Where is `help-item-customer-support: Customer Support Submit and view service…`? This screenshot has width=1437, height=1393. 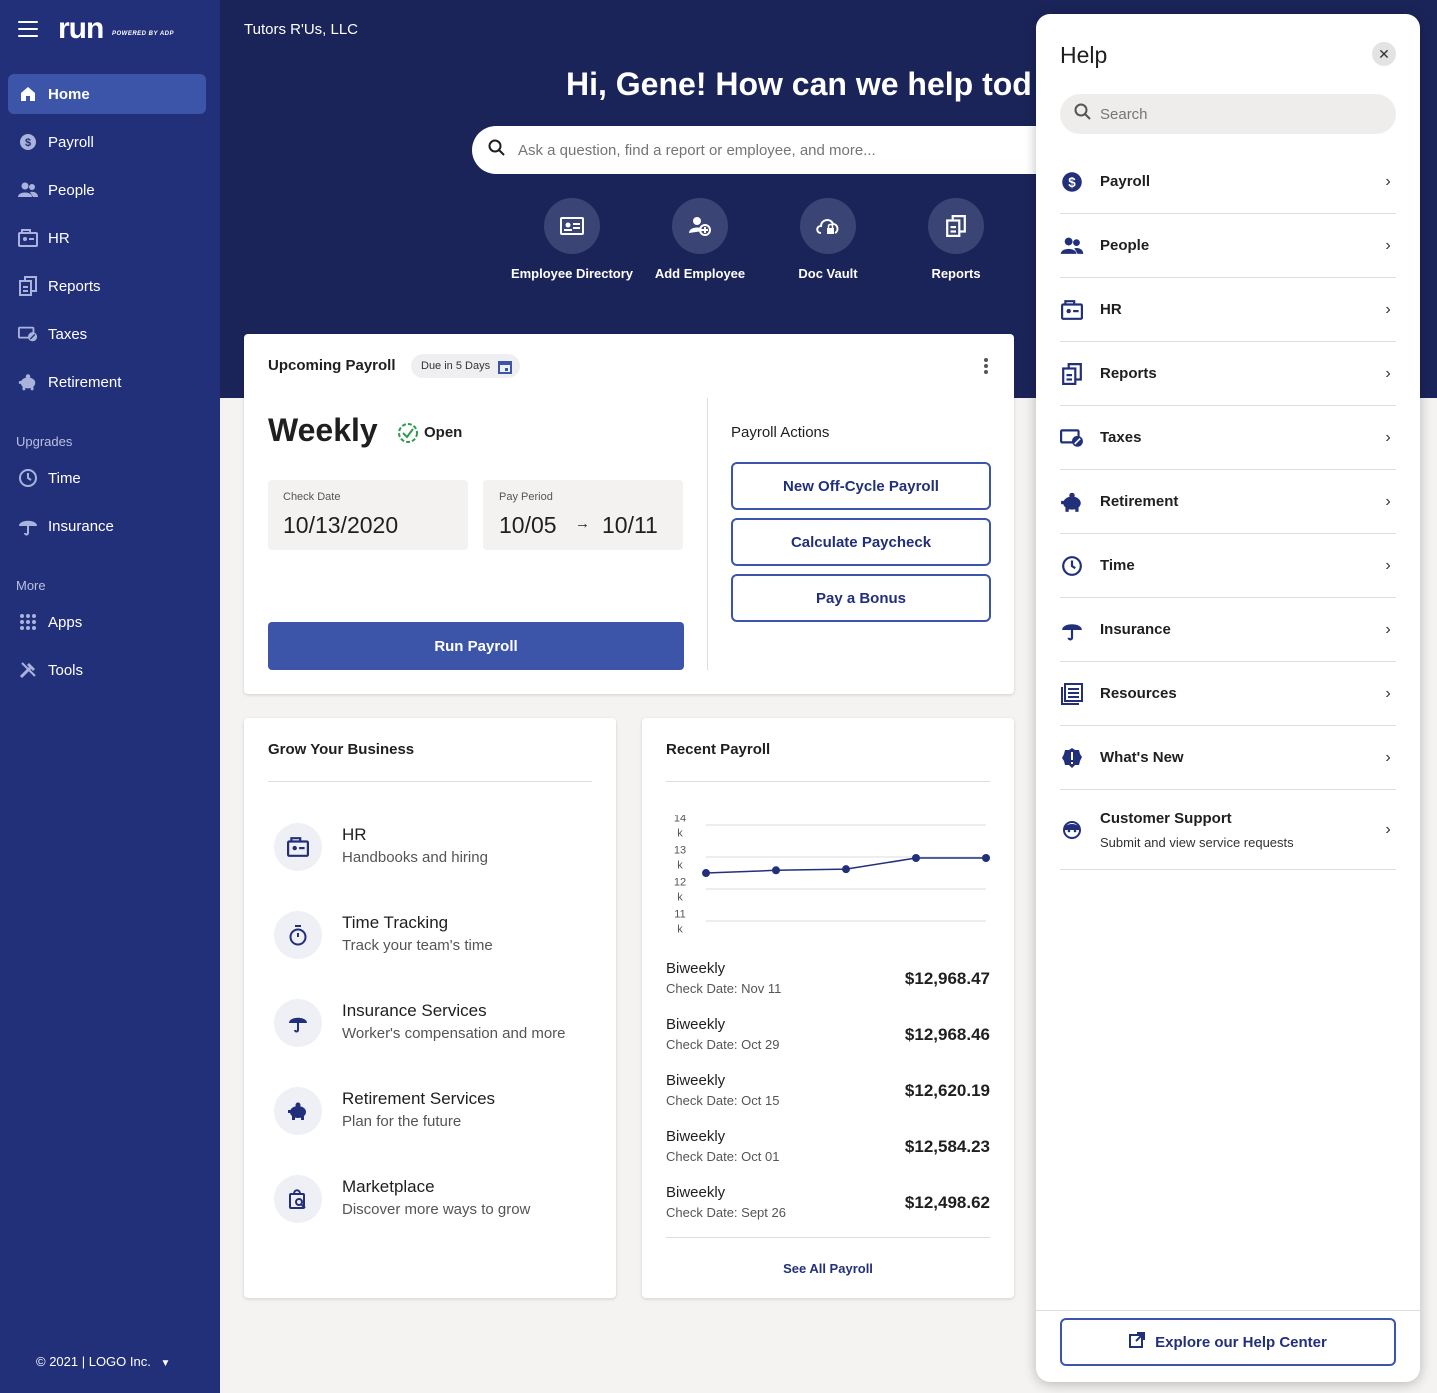 help-item-customer-support: Customer Support Submit and view service… is located at coordinates (1228, 830).